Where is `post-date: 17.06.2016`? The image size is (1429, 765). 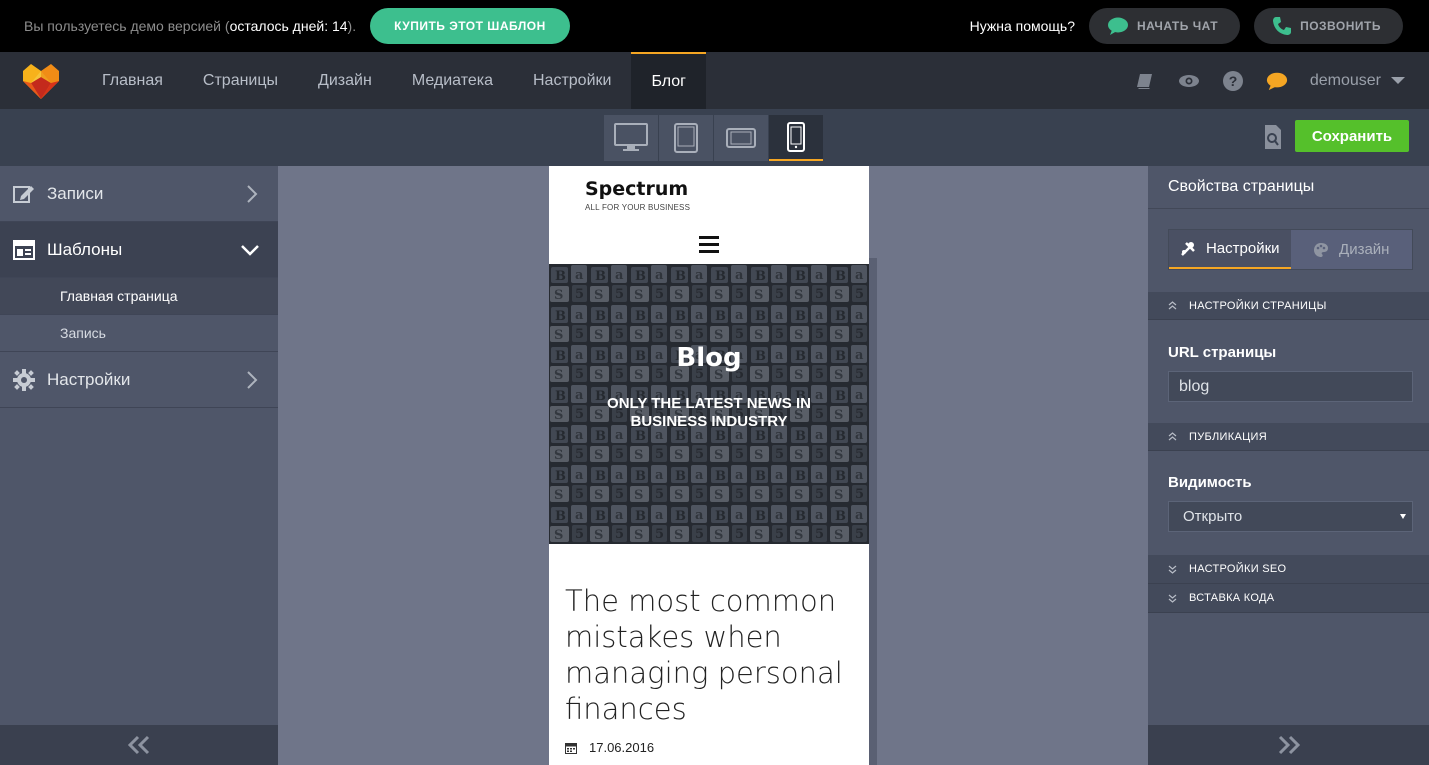 post-date: 17.06.2016 is located at coordinates (609, 747).